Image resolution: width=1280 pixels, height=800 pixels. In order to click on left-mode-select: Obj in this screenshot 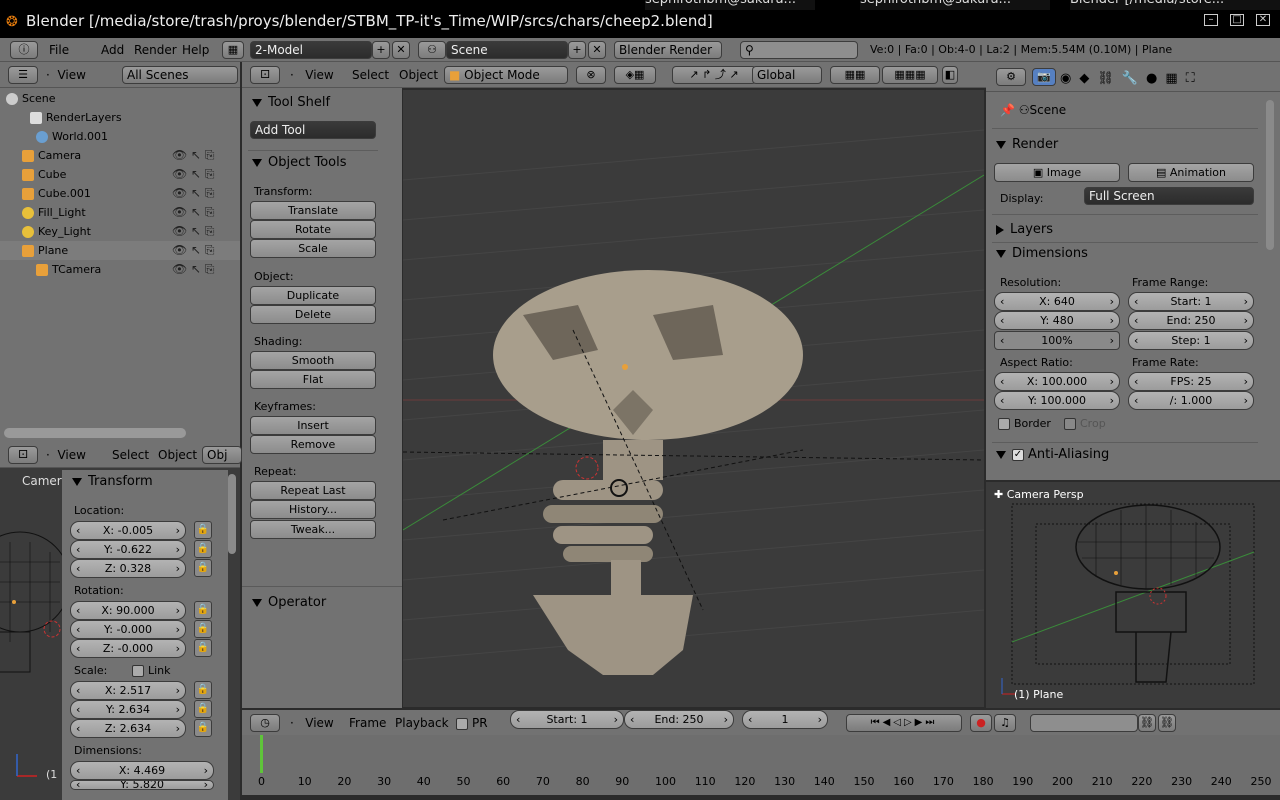, I will do `click(222, 455)`.